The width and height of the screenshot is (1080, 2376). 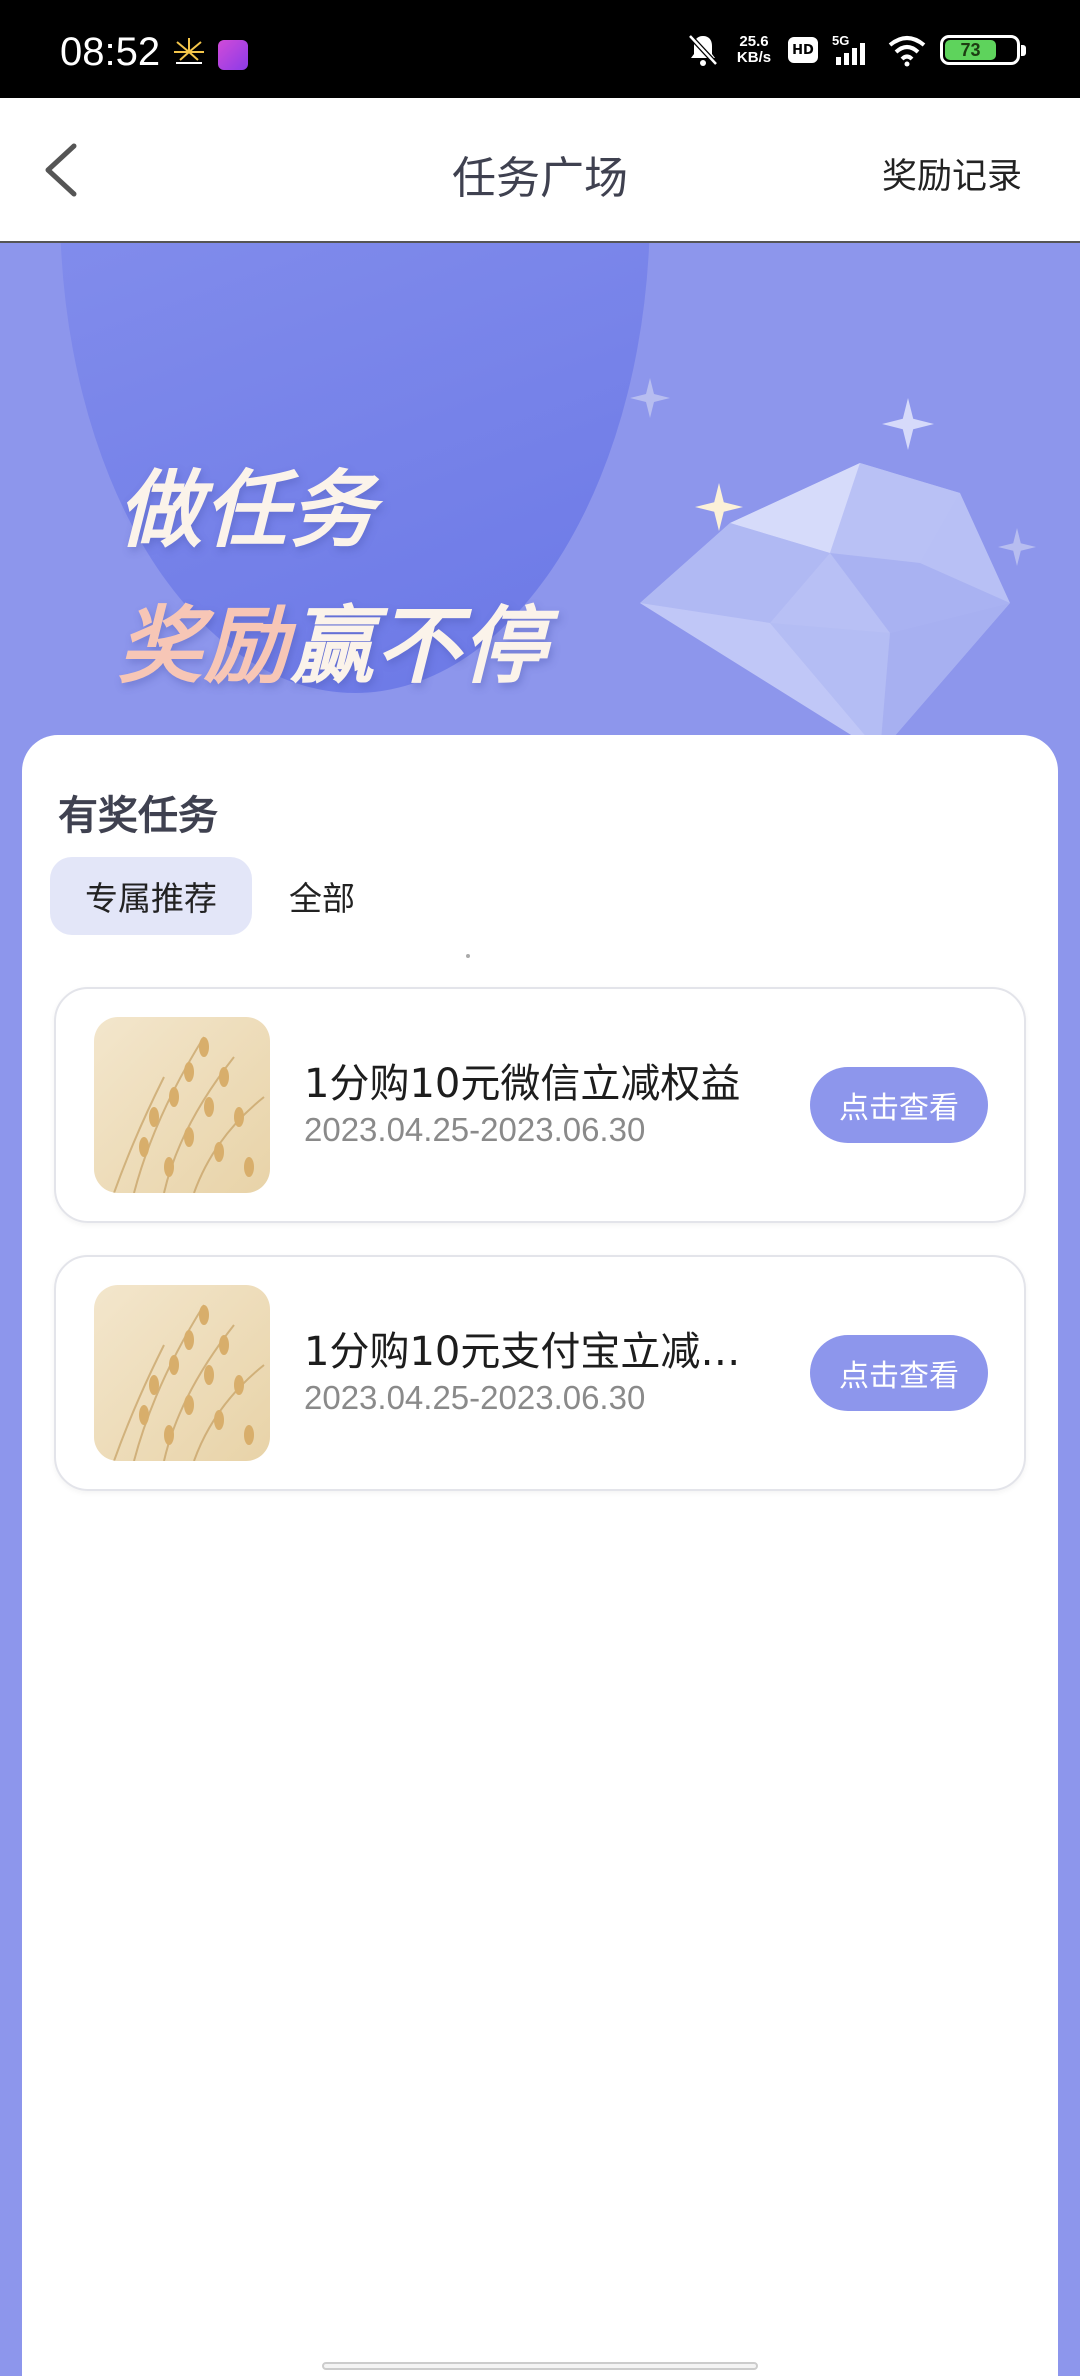 I want to click on mute-icon, so click(x=703, y=50).